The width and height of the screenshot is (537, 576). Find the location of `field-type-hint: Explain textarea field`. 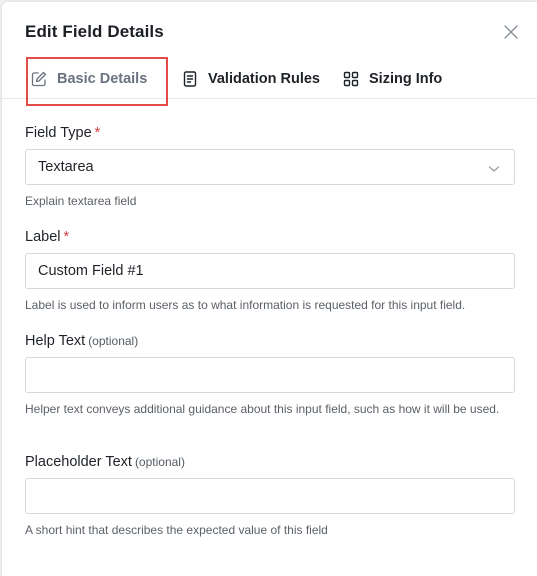

field-type-hint: Explain textarea field is located at coordinates (81, 201).